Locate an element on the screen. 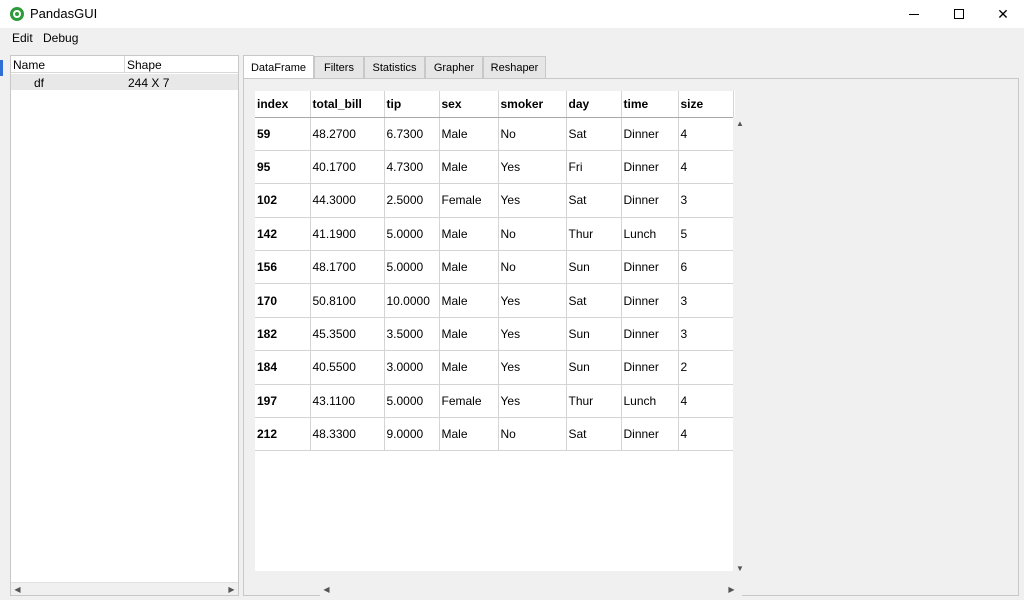 The height and width of the screenshot is (600, 1024). table-cell: 6 is located at coordinates (706, 267).